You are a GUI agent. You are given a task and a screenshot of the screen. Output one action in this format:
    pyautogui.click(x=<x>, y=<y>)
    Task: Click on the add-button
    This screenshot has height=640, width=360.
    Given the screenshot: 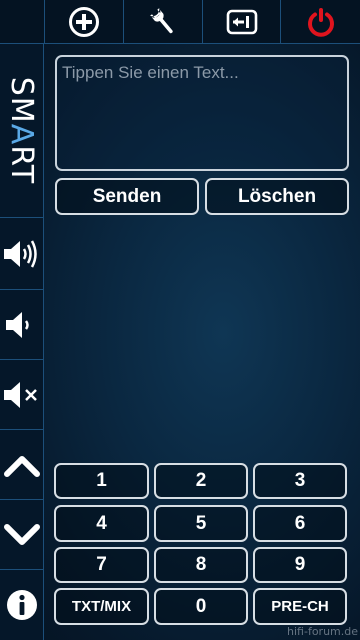 What is the action you would take?
    pyautogui.click(x=83, y=22)
    